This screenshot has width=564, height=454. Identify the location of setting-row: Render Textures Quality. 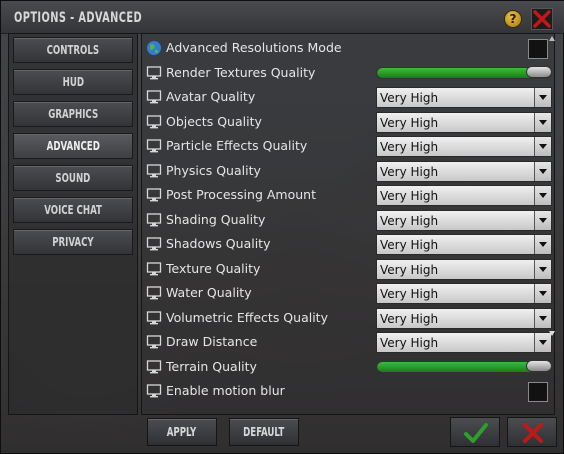
(349, 73).